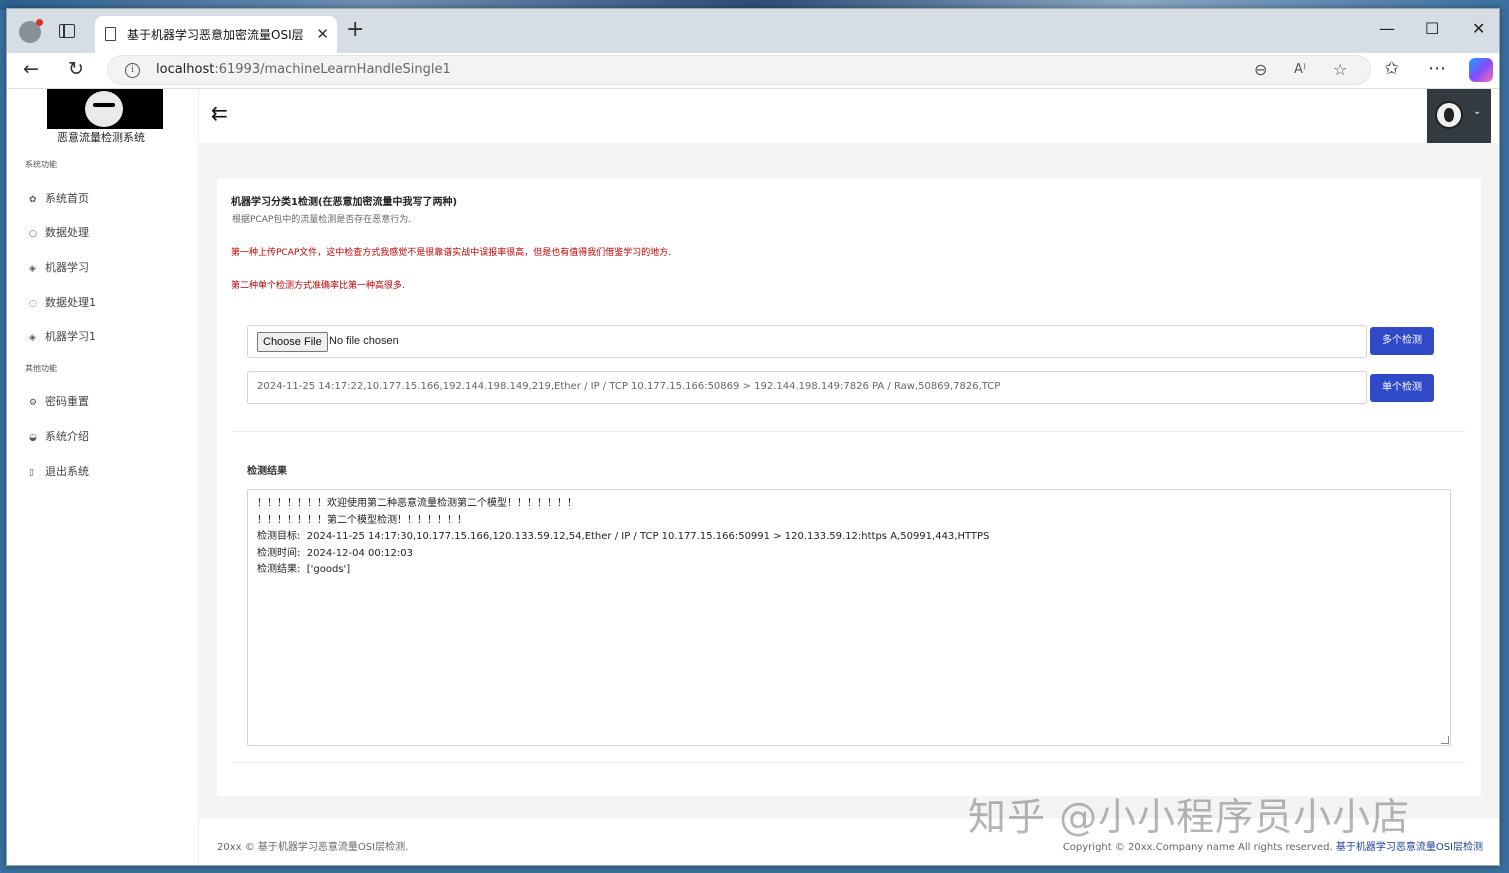  I want to click on home-icon: ✿, so click(33, 200).